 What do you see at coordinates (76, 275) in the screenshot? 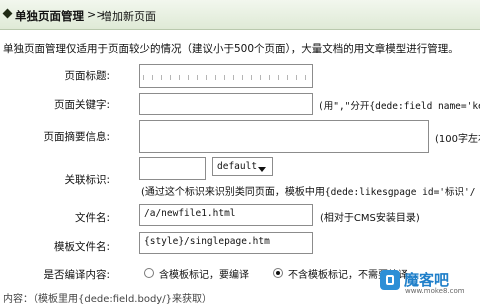
I see `compile-label: 是否编译内容:` at bounding box center [76, 275].